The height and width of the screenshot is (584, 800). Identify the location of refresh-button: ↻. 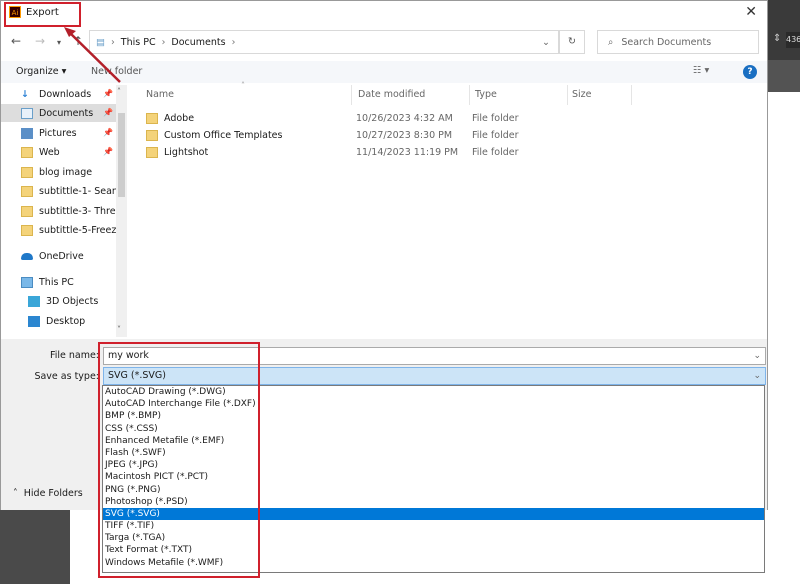
(572, 42).